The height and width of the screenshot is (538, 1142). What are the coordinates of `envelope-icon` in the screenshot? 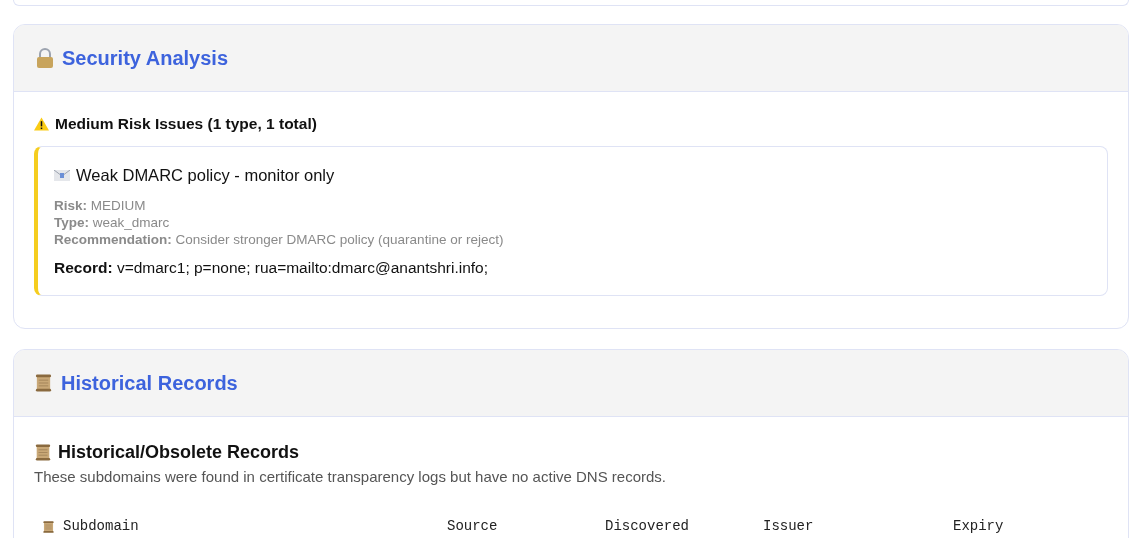 It's located at (62, 176).